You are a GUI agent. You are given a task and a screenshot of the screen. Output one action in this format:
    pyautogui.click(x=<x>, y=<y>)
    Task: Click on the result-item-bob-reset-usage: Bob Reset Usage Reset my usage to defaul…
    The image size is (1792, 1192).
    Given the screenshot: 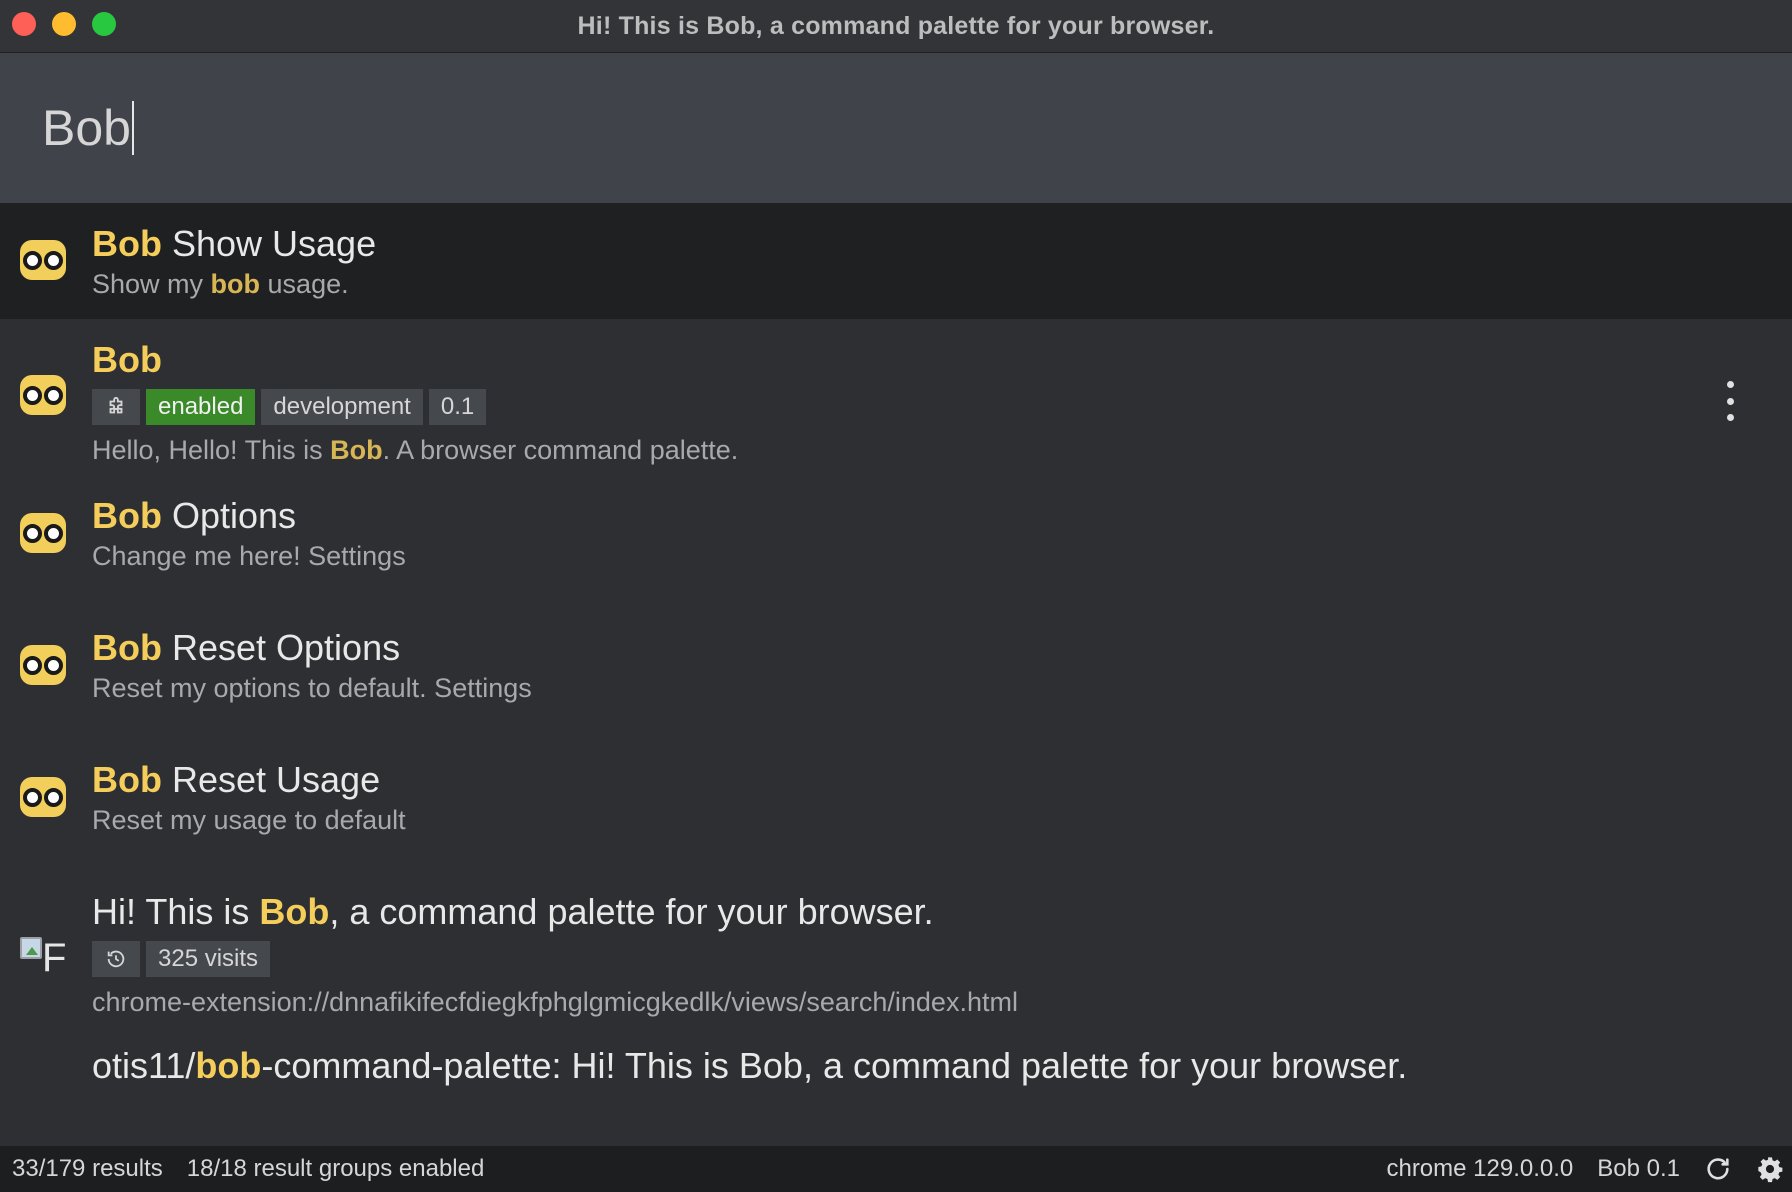 What is the action you would take?
    pyautogui.click(x=896, y=803)
    